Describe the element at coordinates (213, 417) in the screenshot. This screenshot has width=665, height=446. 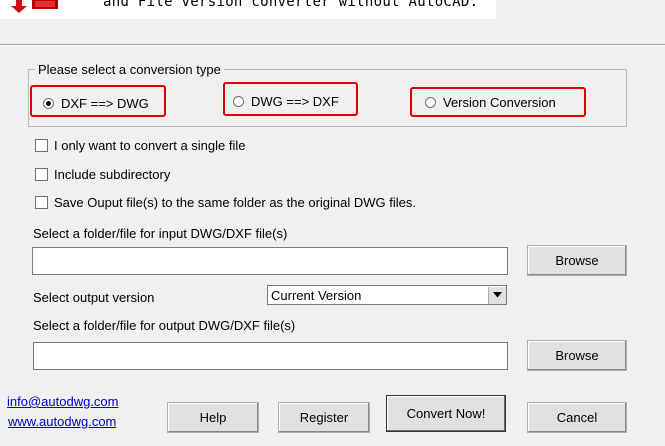
I see `help-button: Help` at that location.